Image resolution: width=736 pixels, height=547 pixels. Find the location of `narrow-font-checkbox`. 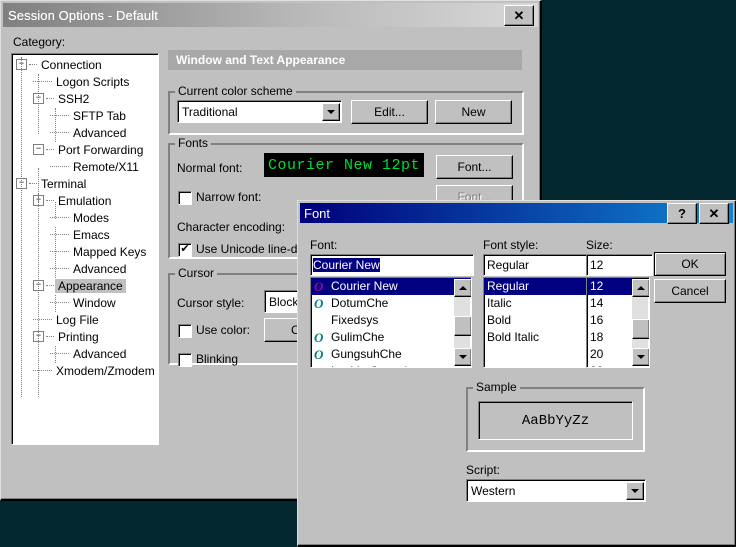

narrow-font-checkbox is located at coordinates (185, 198).